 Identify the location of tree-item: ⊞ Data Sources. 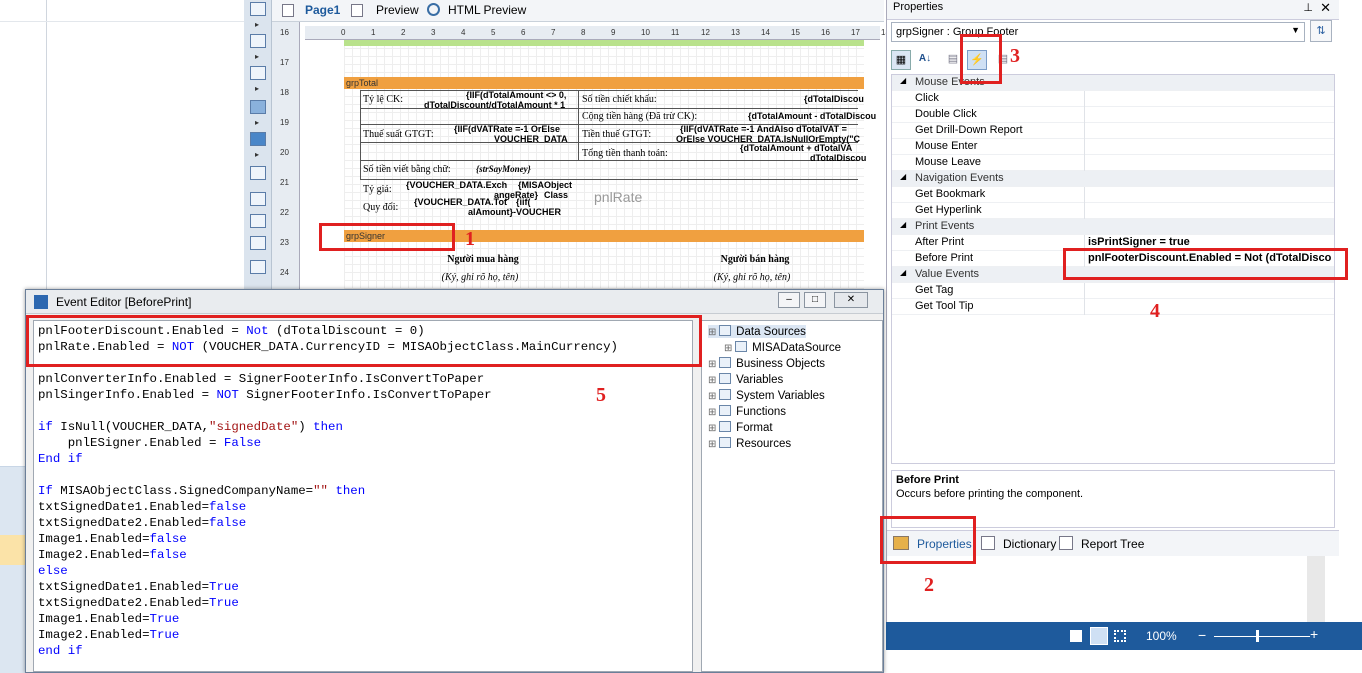
(757, 331).